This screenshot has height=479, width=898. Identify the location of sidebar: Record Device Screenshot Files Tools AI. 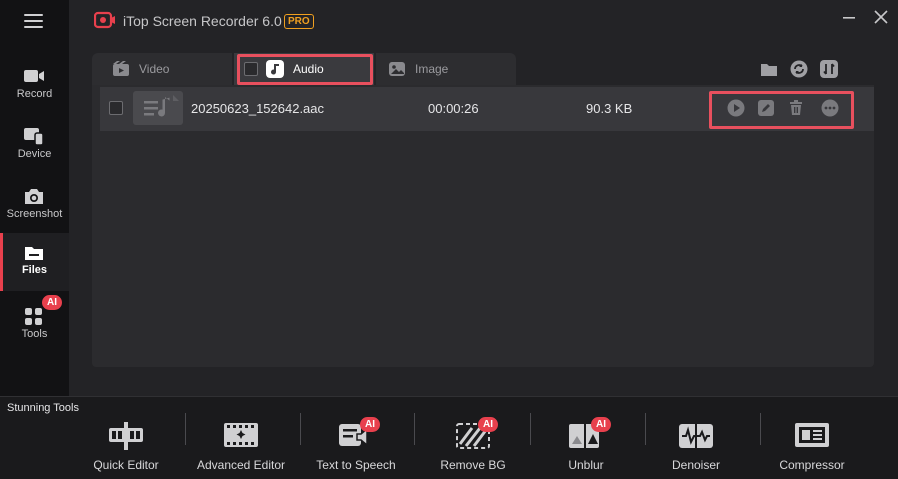
(34, 198).